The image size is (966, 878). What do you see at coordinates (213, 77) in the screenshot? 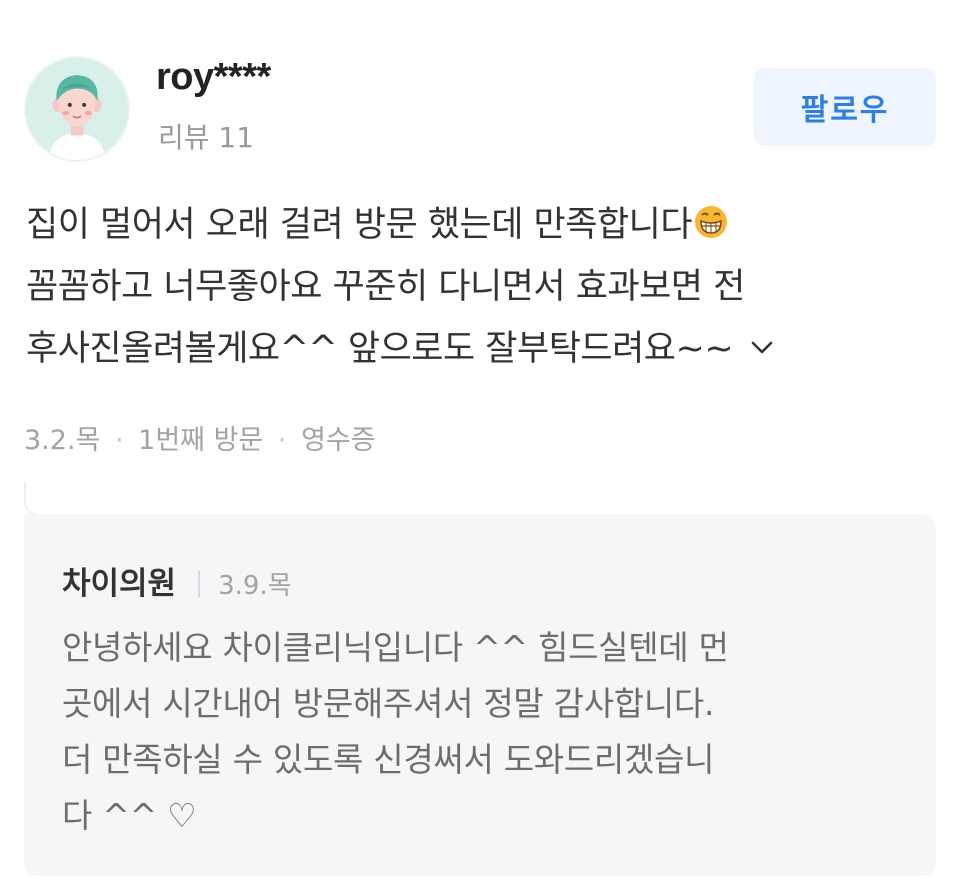
I see `username: roy****` at bounding box center [213, 77].